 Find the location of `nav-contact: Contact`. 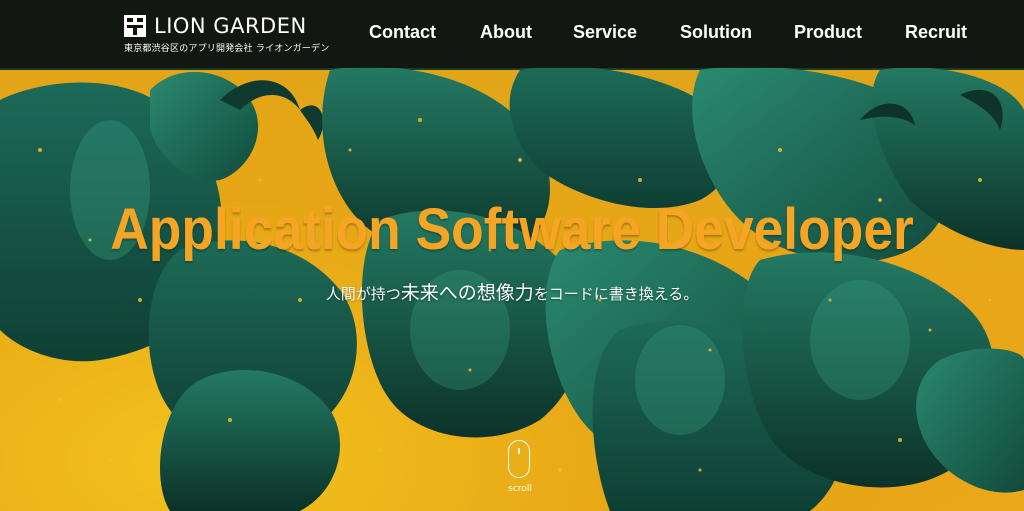

nav-contact: Contact is located at coordinates (402, 32).